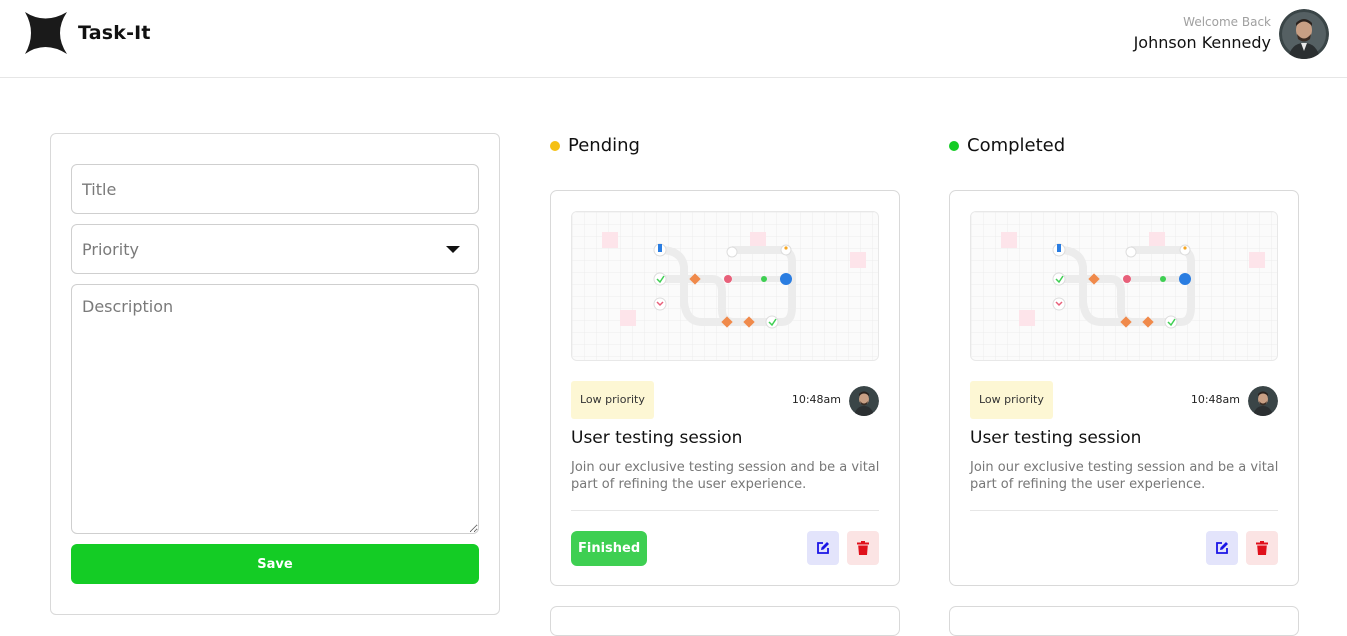 This screenshot has height=636, width=1347. Describe the element at coordinates (1202, 42) in the screenshot. I see `user-name: Johnson Kennedy` at that location.